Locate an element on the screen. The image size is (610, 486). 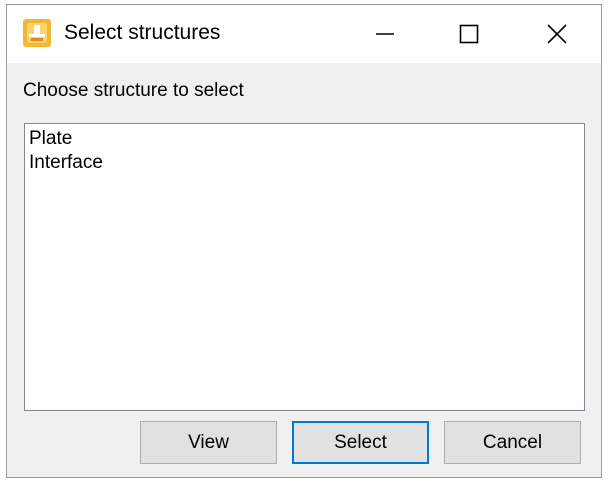
close-icon is located at coordinates (557, 34).